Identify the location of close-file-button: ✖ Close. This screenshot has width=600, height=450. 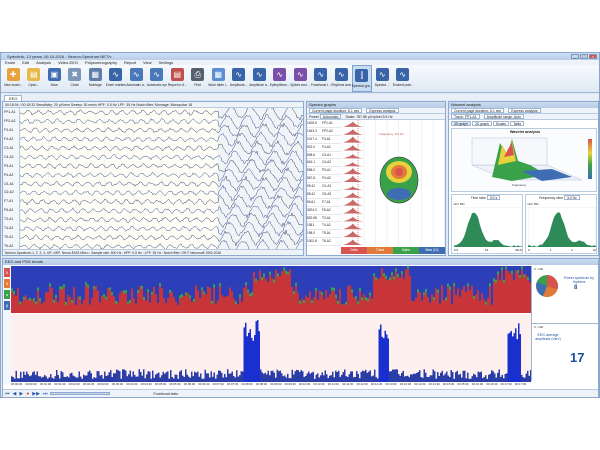
(75, 78).